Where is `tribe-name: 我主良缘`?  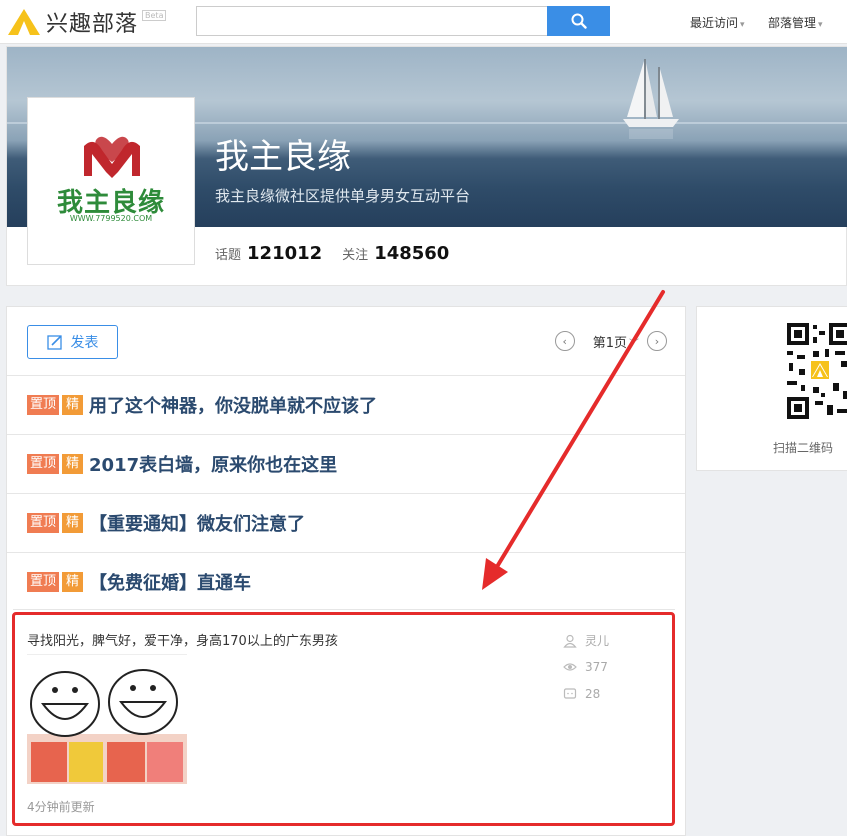
tribe-name: 我主良缘 is located at coordinates (283, 157).